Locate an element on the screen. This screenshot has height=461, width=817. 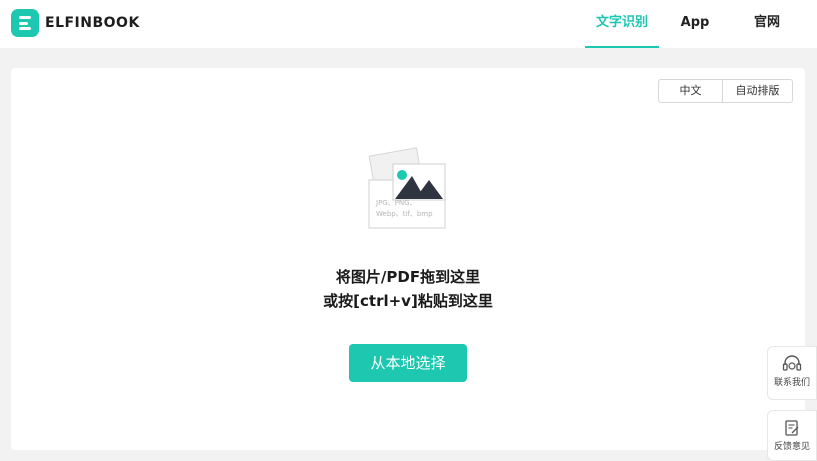
feedback-label: 反馈意见 is located at coordinates (791, 447).